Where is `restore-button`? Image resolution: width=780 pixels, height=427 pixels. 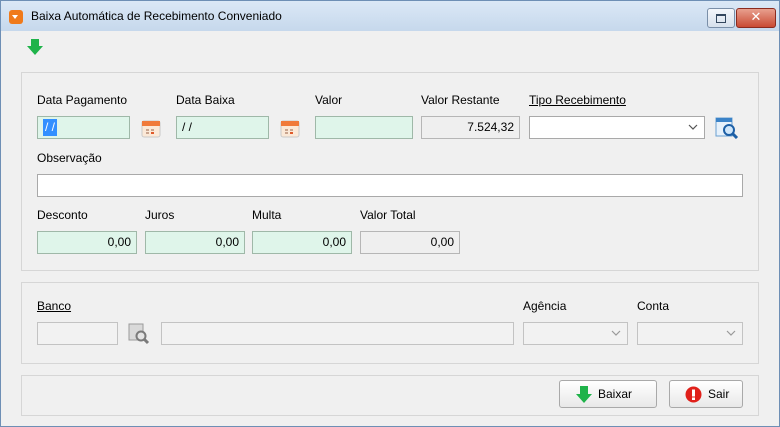 restore-button is located at coordinates (721, 18).